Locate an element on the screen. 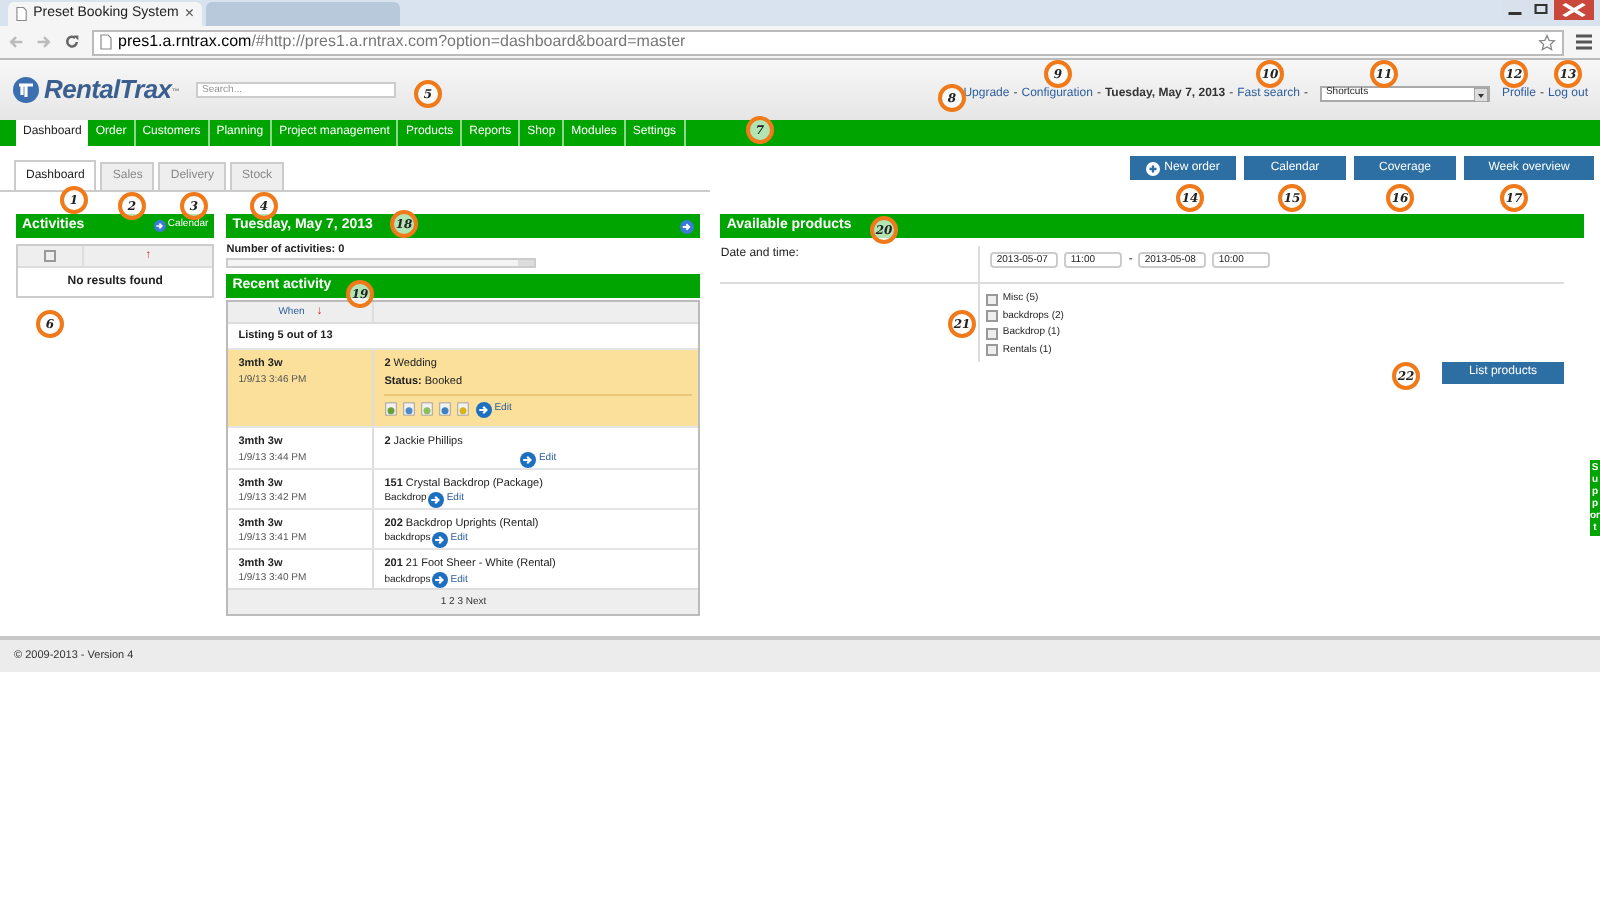 Image resolution: width=1600 pixels, height=900 pixels. address-bar: pres1.a.rntrax.com/#http://pres1.a.rntrax.com?option=dashboard&board=master is located at coordinates (828, 42).